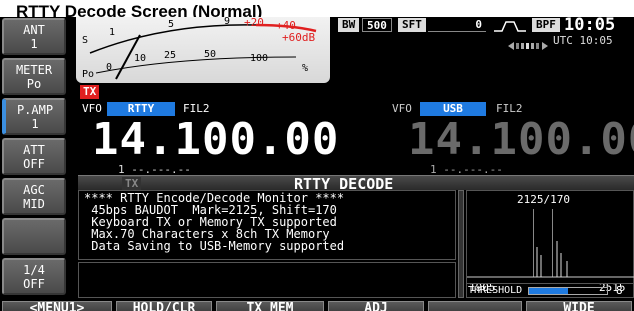  What do you see at coordinates (132, 183) in the screenshot?
I see `decode-tx-badge: TX` at bounding box center [132, 183].